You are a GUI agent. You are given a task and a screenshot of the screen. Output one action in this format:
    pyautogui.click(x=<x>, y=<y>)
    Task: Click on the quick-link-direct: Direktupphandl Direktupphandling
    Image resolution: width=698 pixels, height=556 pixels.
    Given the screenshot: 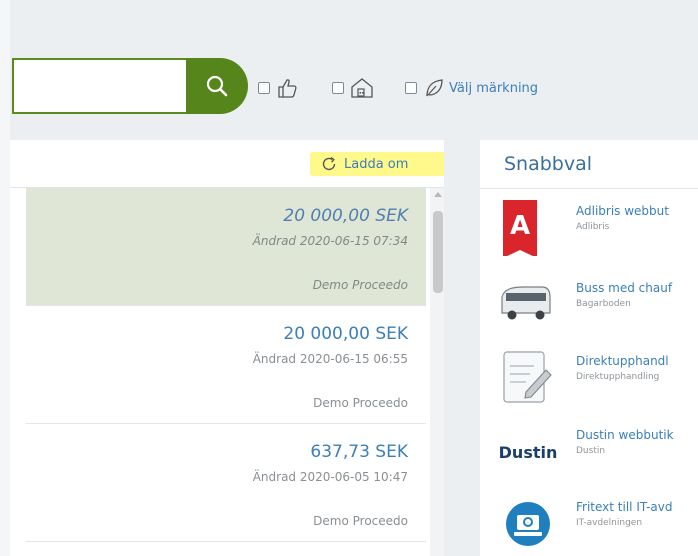 What is the action you would take?
    pyautogui.click(x=599, y=378)
    